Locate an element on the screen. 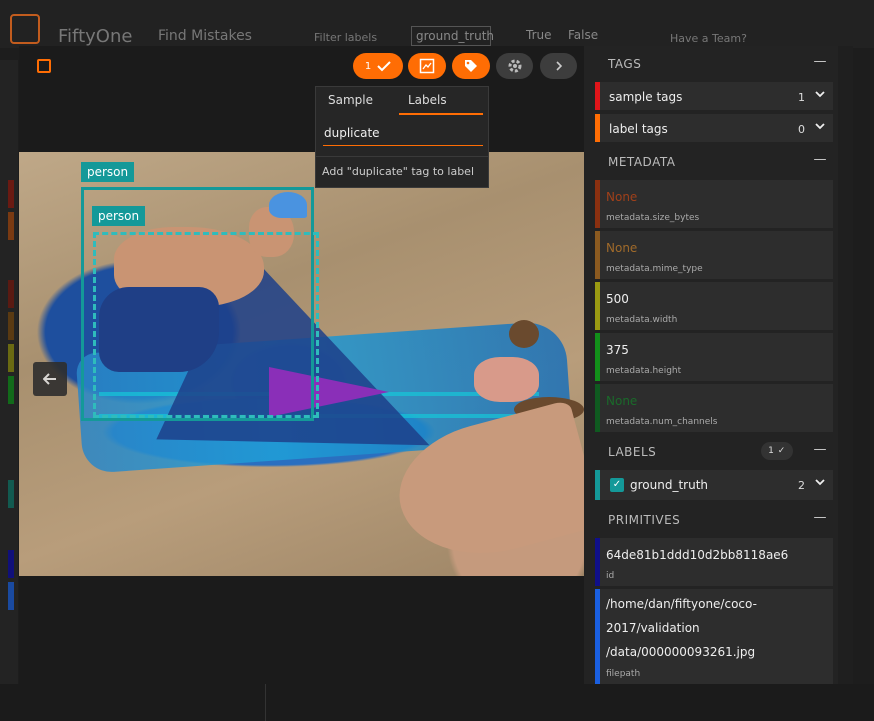 Image resolution: width=874 pixels, height=721 pixels. expand-sidebar-button is located at coordinates (558, 66).